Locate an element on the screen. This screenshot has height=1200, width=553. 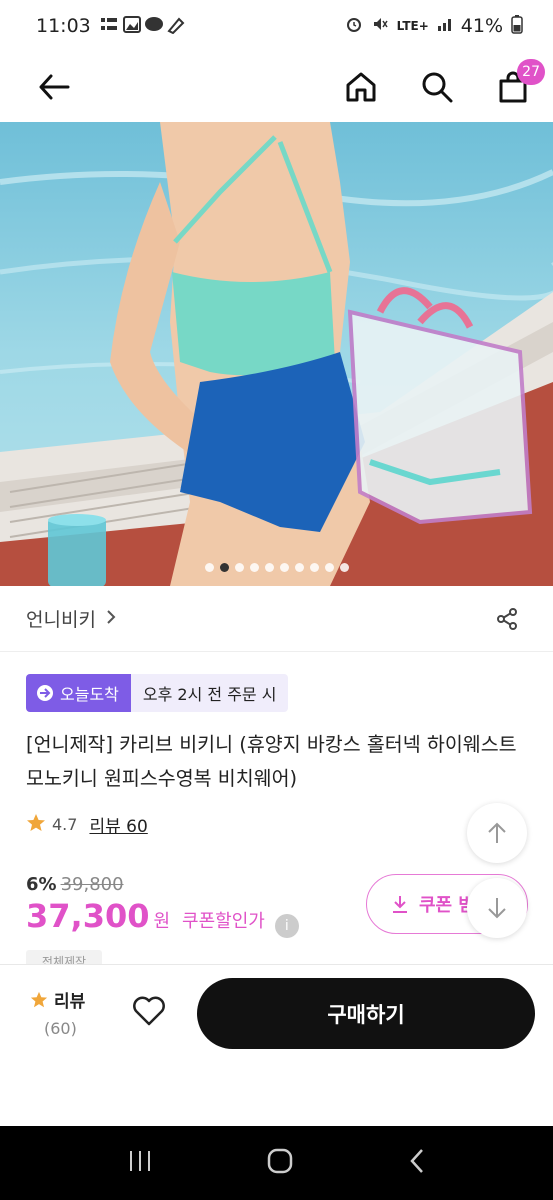
wishlist-button is located at coordinates (150, 1013).